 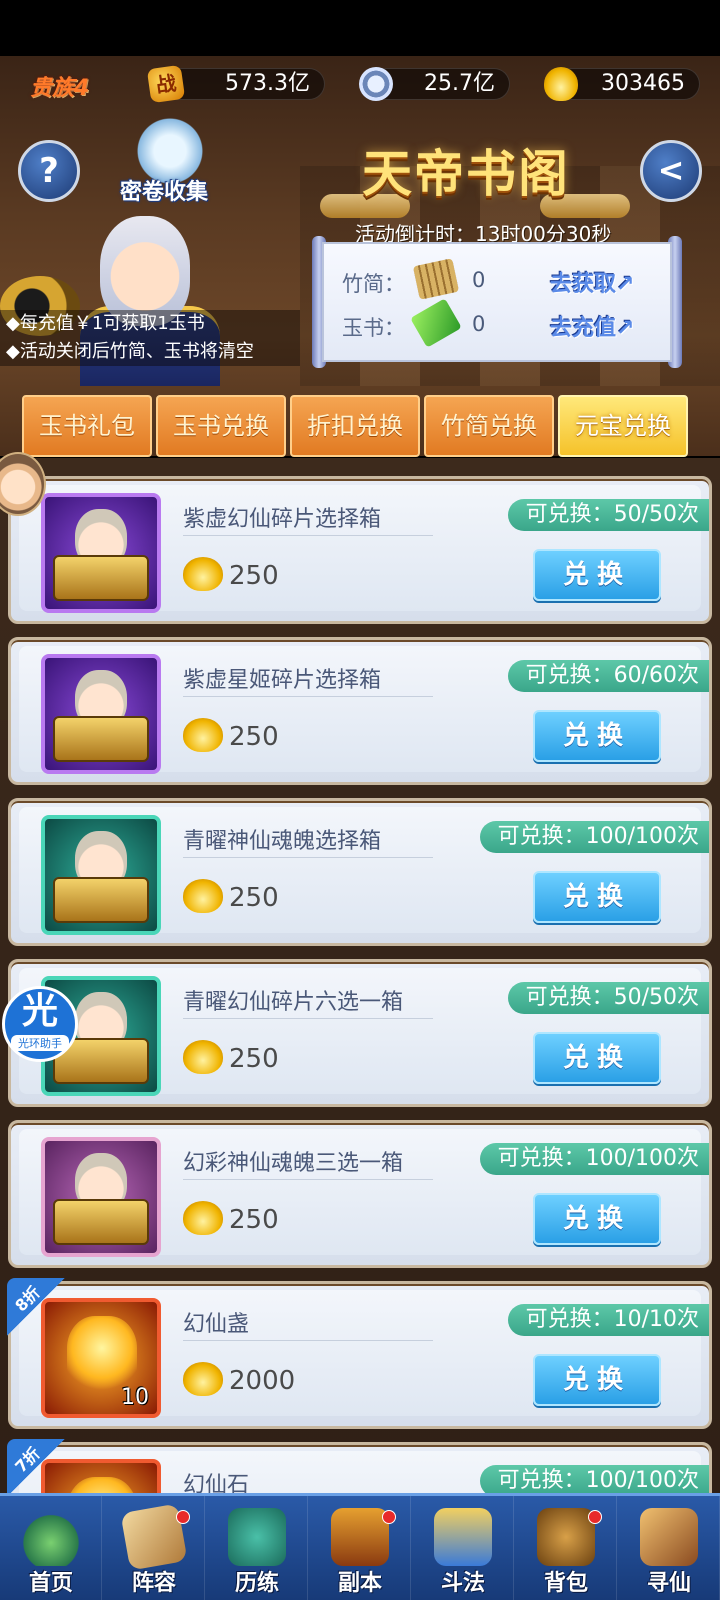 I want to click on gold-balance: 303465, so click(x=622, y=84).